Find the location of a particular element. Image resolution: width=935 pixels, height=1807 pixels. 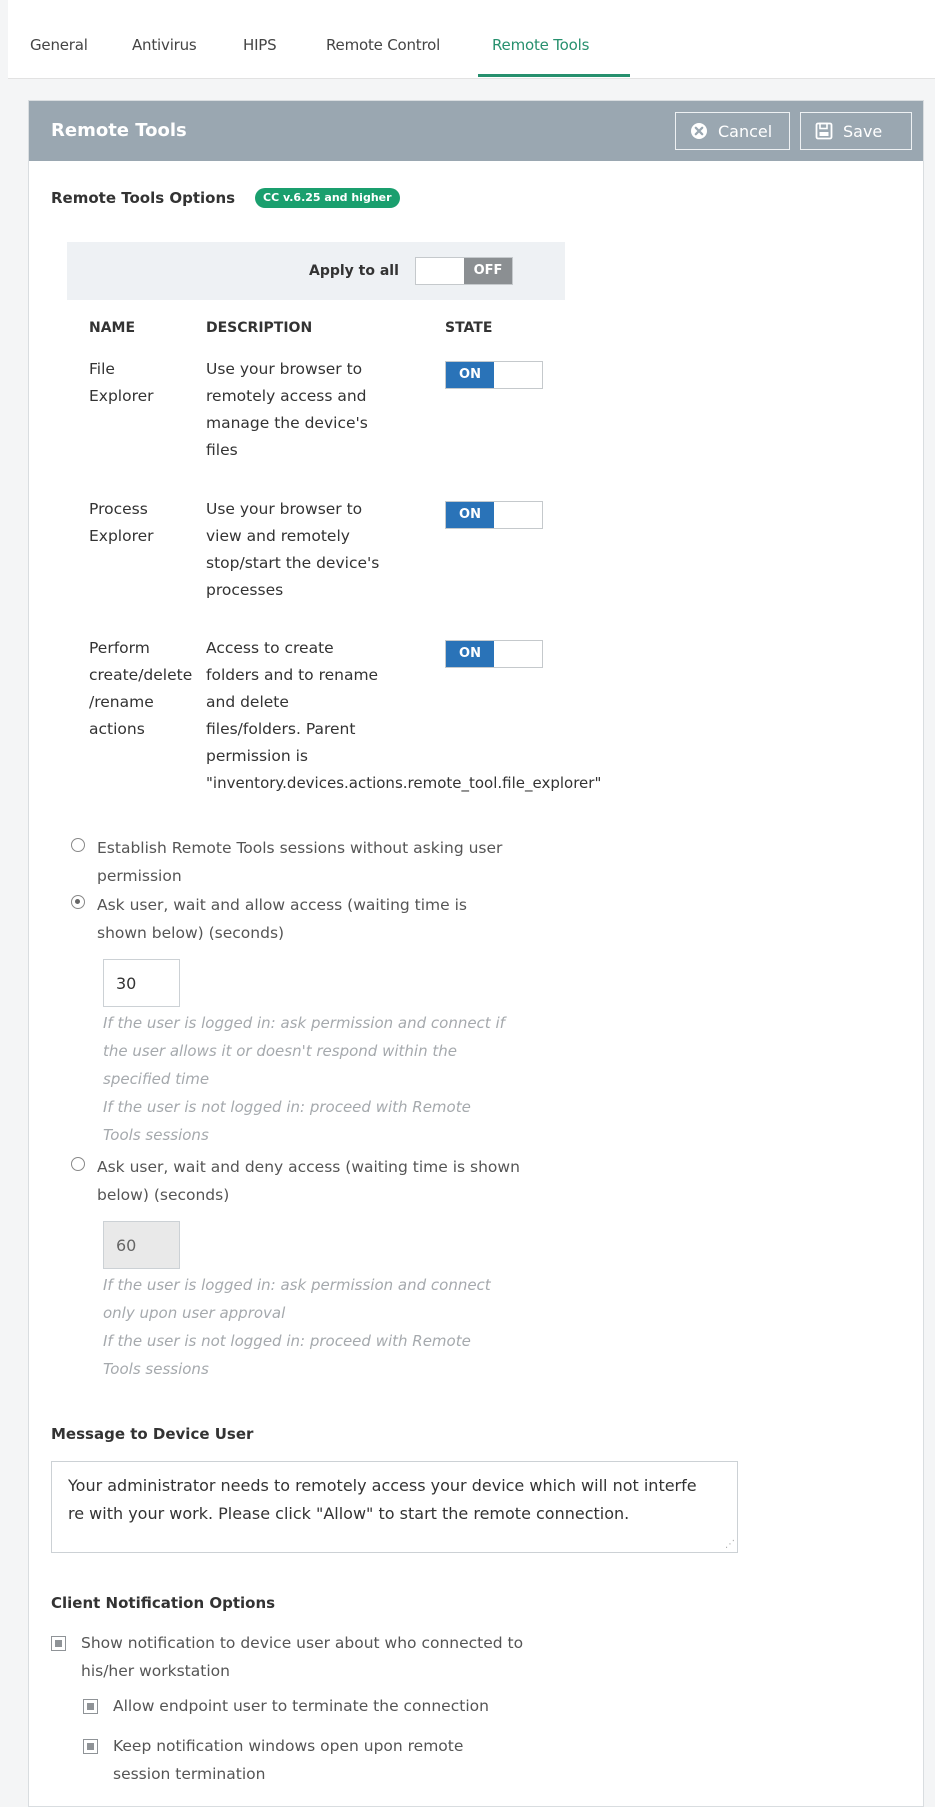

apply-to-all-toggle: OFF is located at coordinates (464, 271).